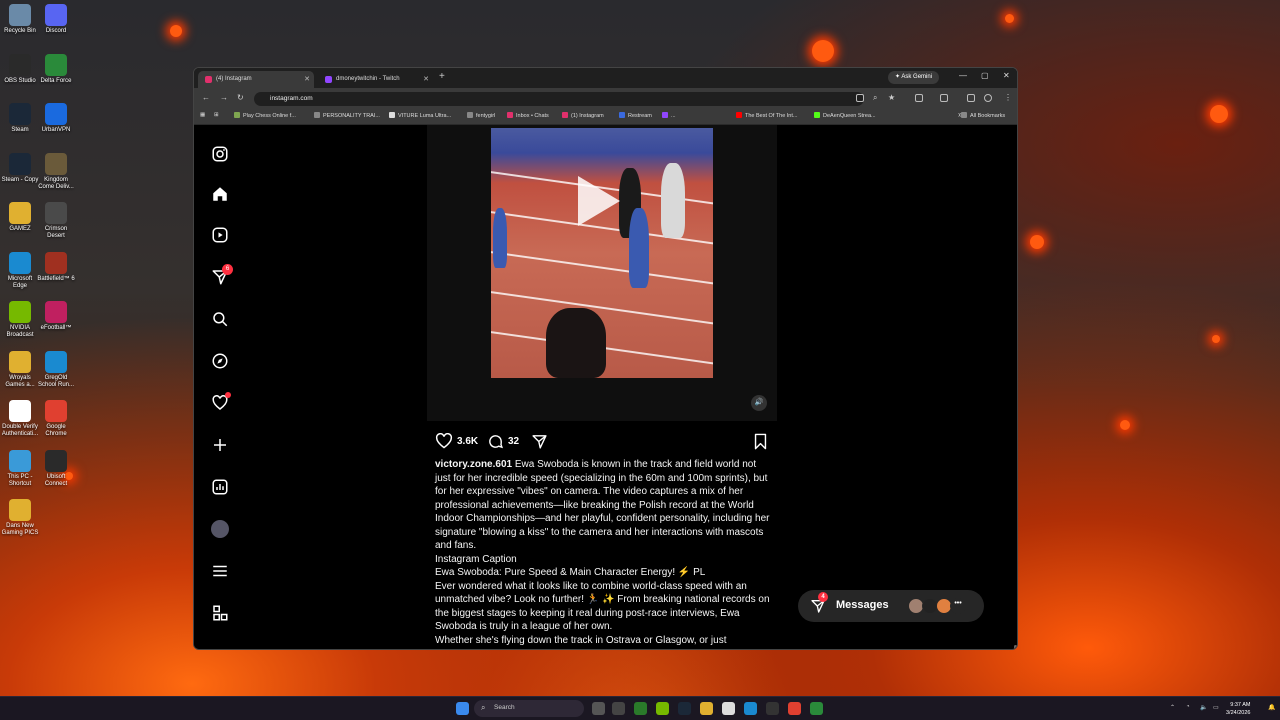 This screenshot has width=1280, height=720. What do you see at coordinates (220, 529) in the screenshot?
I see `profile-avatar` at bounding box center [220, 529].